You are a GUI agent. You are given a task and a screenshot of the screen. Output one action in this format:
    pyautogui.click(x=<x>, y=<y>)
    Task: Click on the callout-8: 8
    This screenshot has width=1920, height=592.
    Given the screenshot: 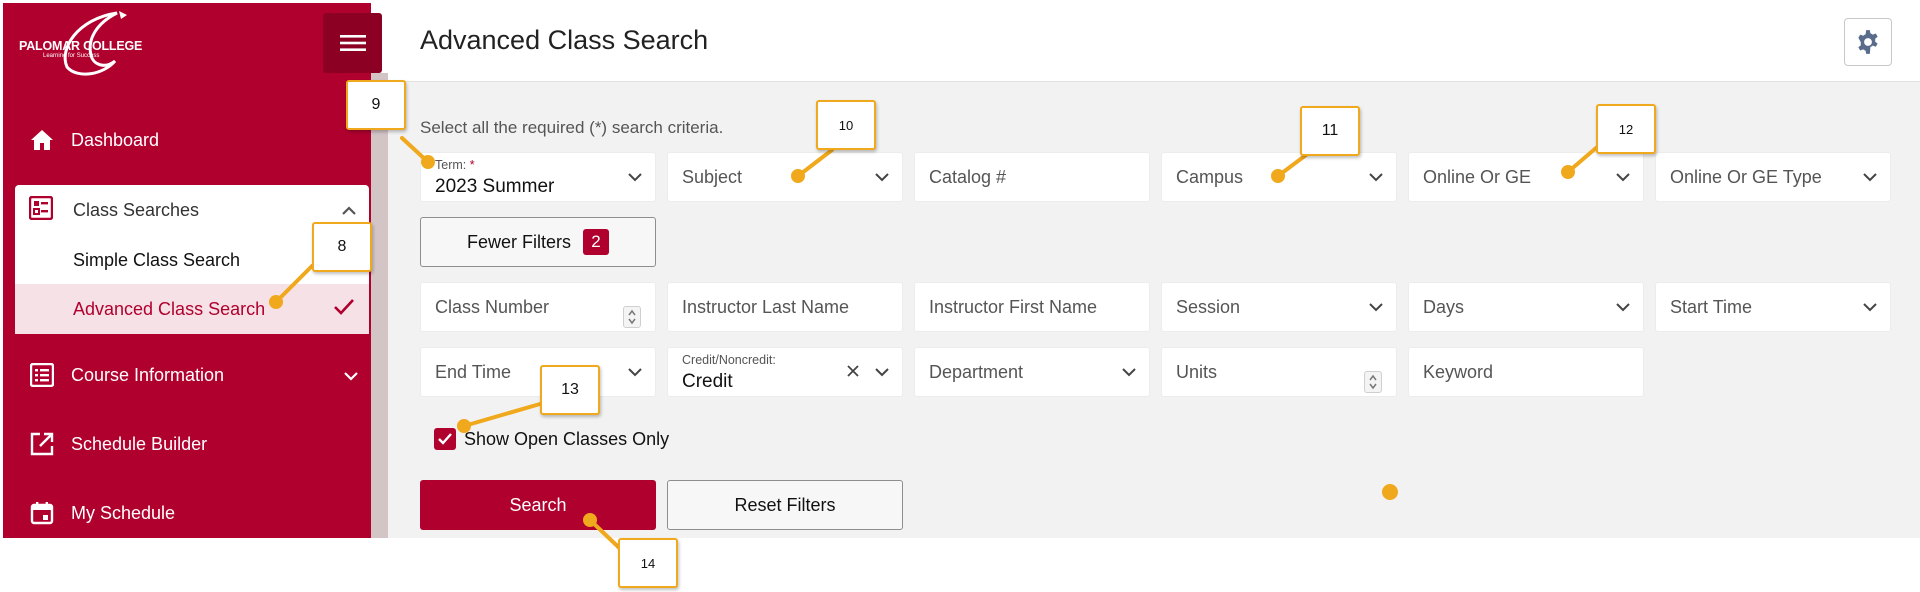 What is the action you would take?
    pyautogui.click(x=342, y=247)
    